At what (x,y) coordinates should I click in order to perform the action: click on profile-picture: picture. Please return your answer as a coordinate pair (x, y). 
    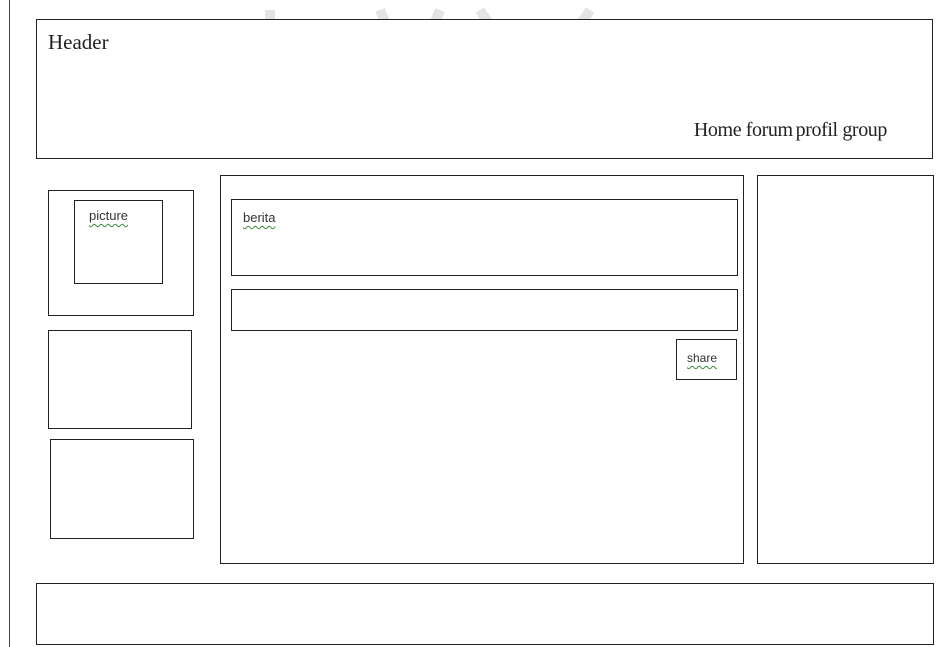
    Looking at the image, I should click on (118, 242).